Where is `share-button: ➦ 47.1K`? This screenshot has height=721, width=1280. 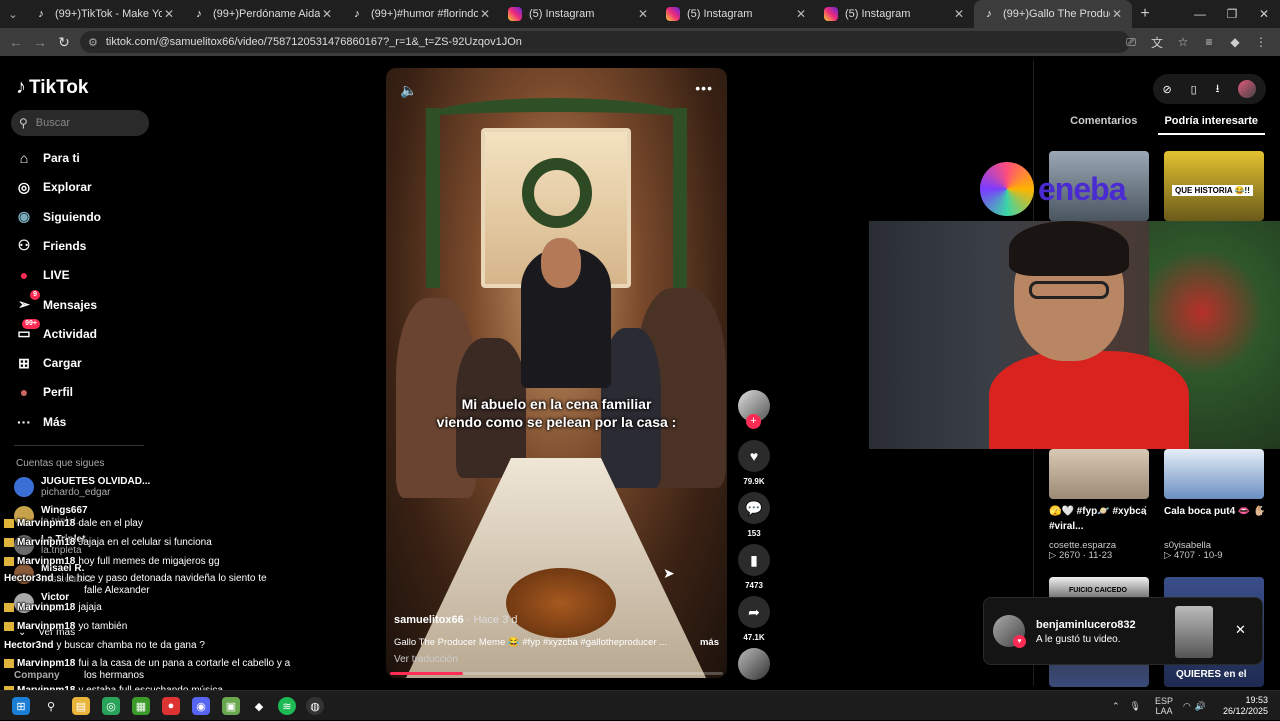
share-button: ➦ 47.1K is located at coordinates (754, 619).